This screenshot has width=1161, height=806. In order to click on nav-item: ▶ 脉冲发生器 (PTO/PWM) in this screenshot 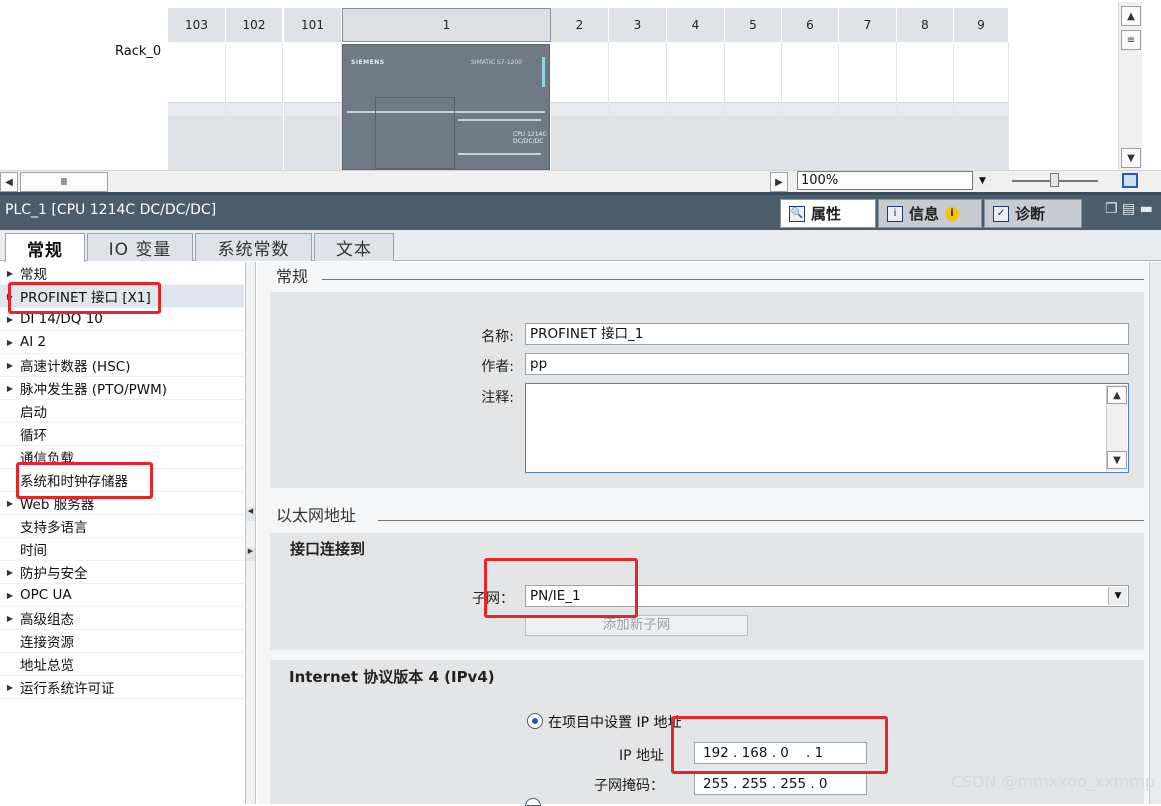, I will do `click(122, 388)`.